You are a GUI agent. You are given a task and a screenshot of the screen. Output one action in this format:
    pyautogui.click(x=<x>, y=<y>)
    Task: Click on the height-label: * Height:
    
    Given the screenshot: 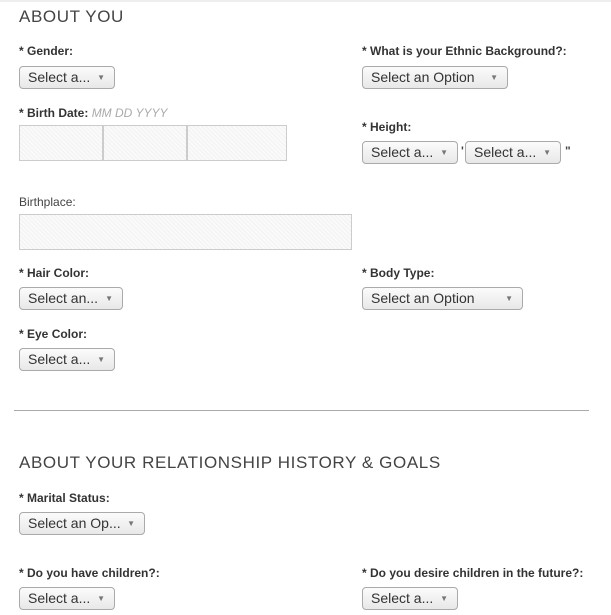 What is the action you would take?
    pyautogui.click(x=387, y=127)
    